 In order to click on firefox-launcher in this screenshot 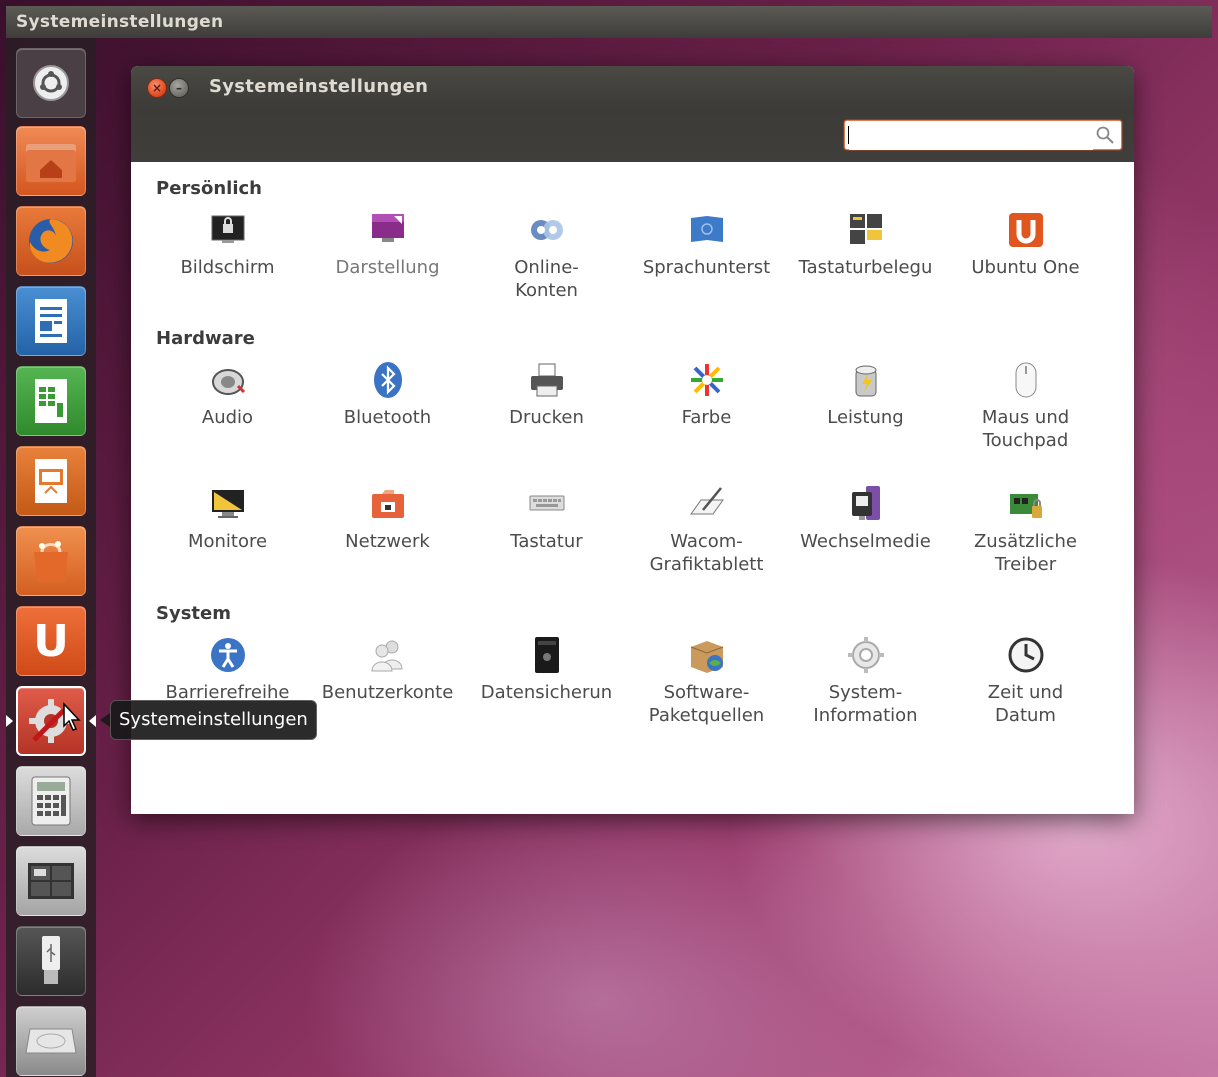, I will do `click(51, 241)`.